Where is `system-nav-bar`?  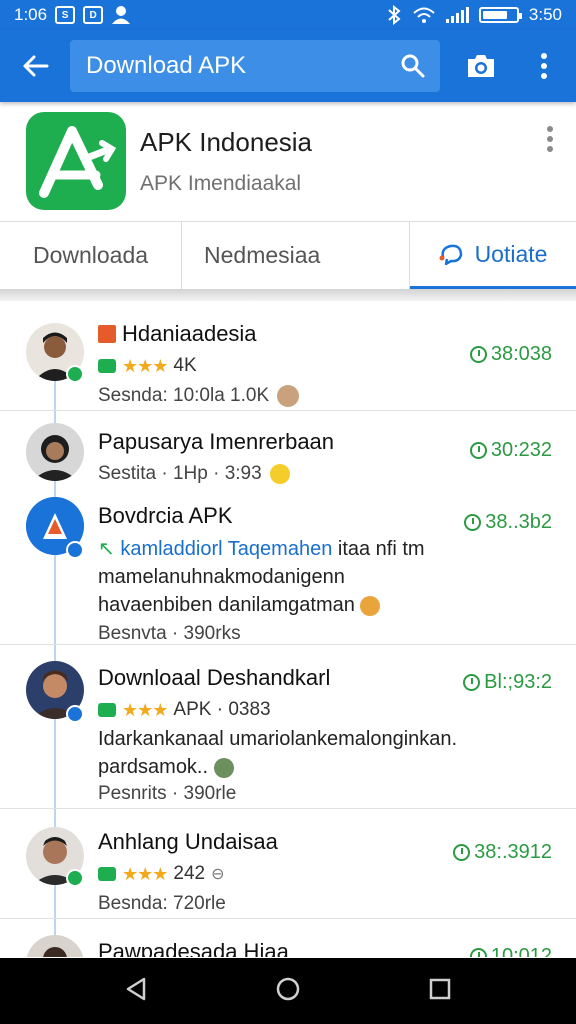 system-nav-bar is located at coordinates (288, 991).